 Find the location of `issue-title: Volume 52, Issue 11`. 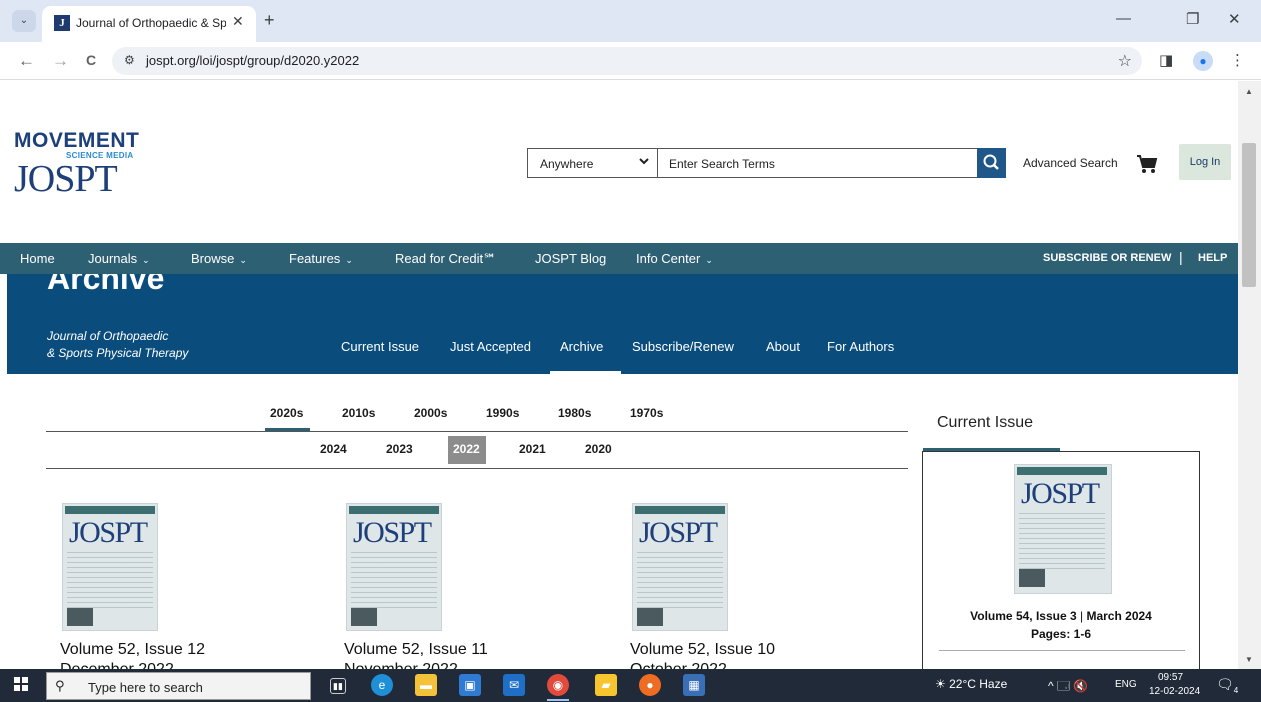

issue-title: Volume 52, Issue 11 is located at coordinates (416, 650).